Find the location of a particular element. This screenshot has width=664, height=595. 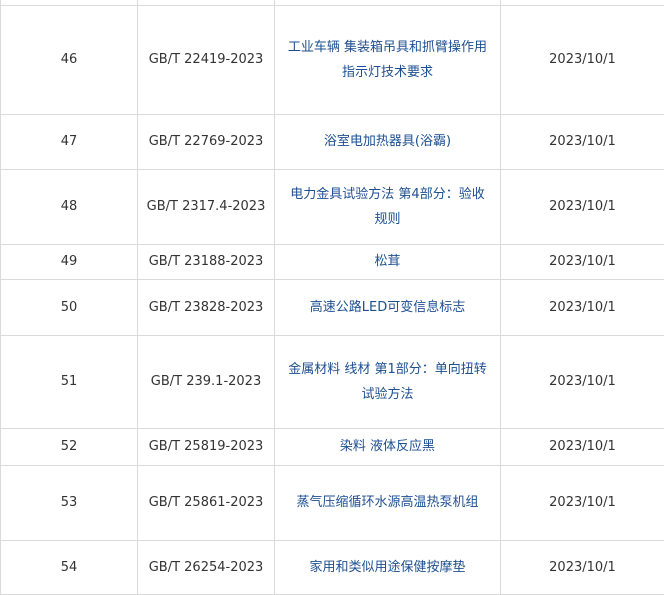

seq-cell: 54 is located at coordinates (69, 567).